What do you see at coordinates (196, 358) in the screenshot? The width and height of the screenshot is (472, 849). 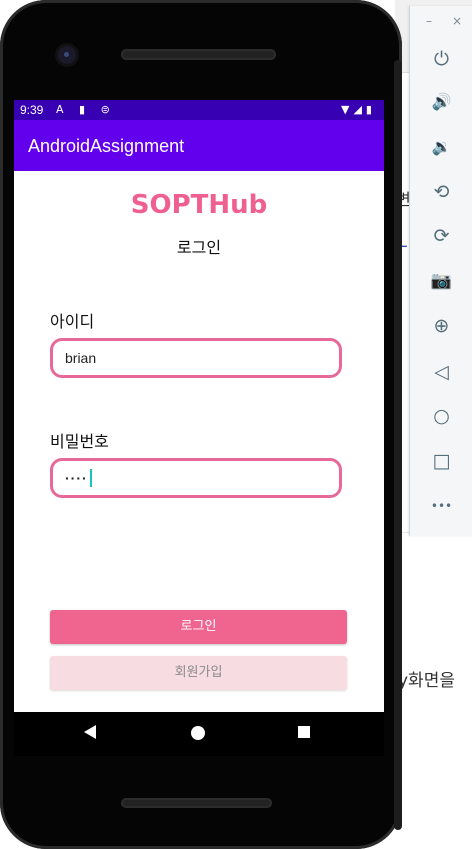 I see `id-input: brian` at bounding box center [196, 358].